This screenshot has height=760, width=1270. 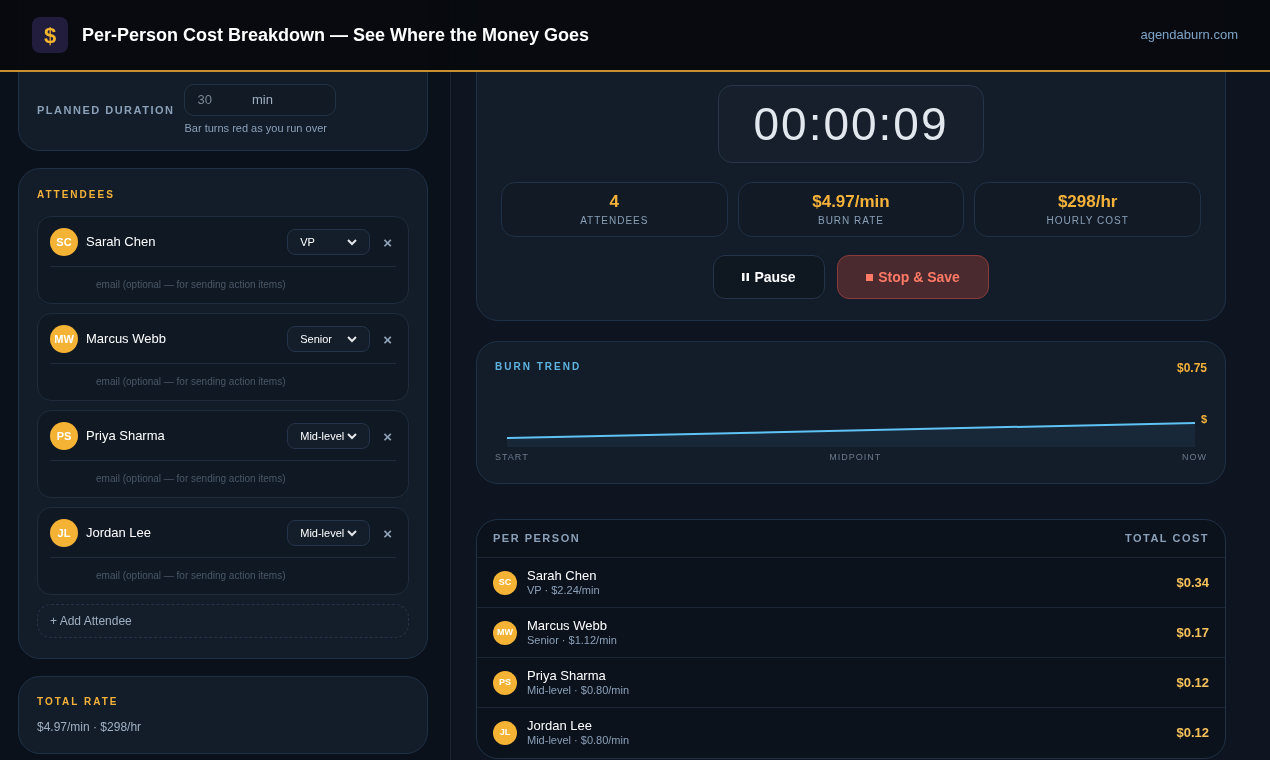 I want to click on section-title: TOTAL RATE, so click(x=78, y=702).